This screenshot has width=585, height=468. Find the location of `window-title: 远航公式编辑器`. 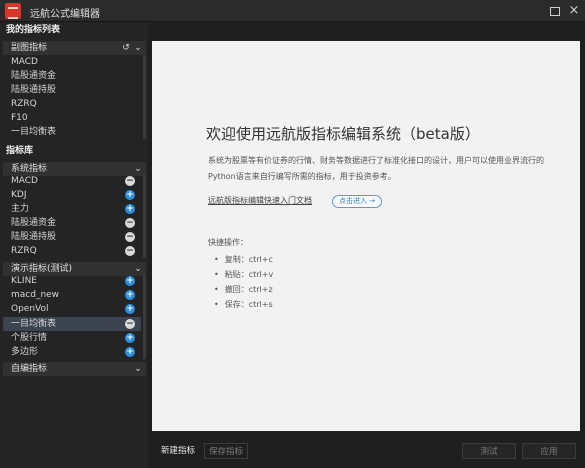

window-title: 远航公式编辑器 is located at coordinates (65, 14).